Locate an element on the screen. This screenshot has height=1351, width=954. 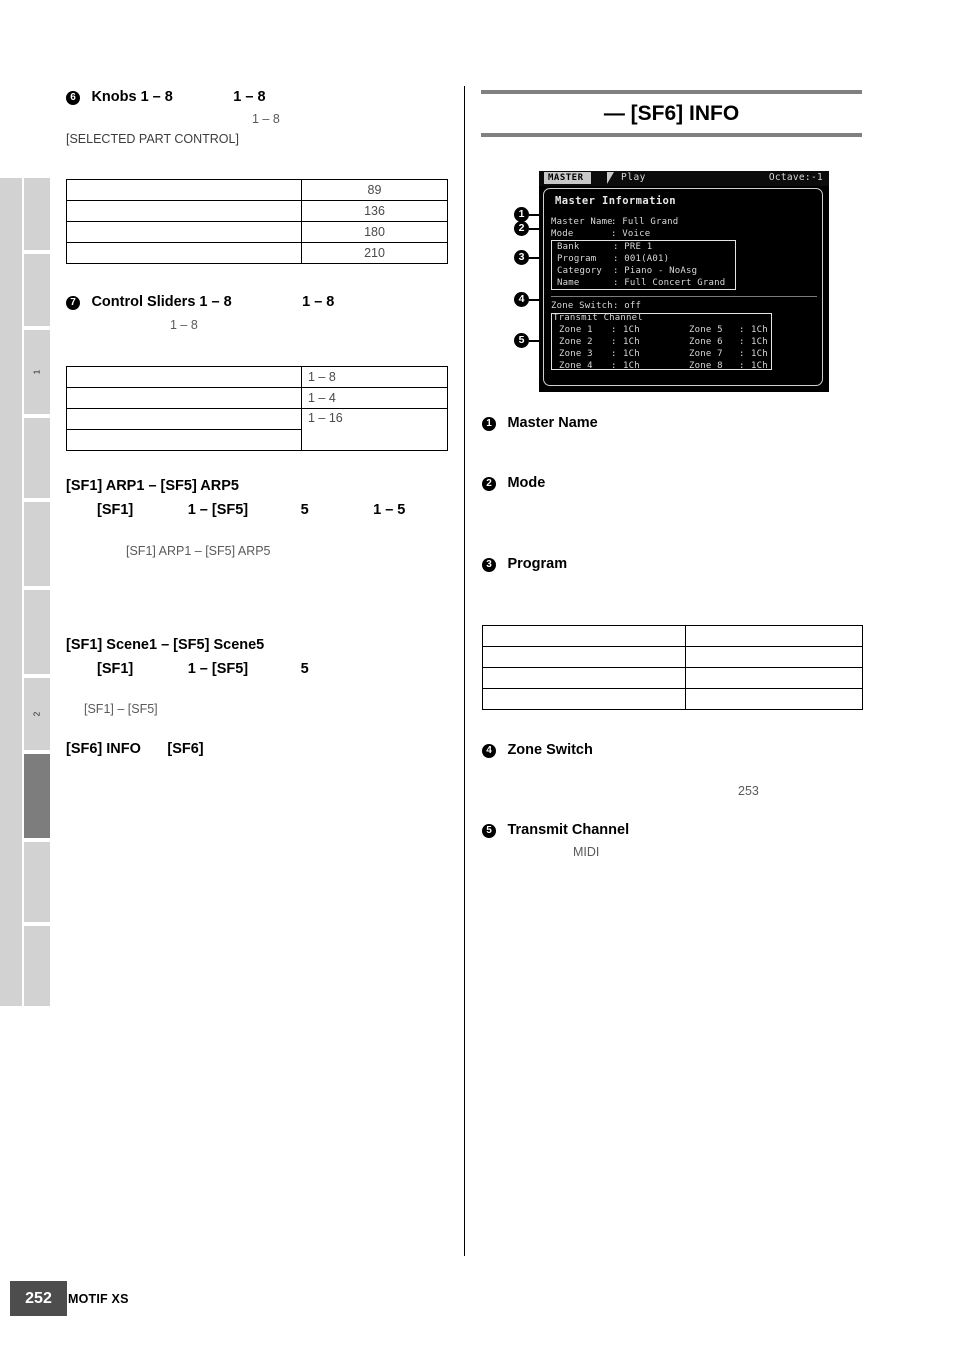
sliders-row-value: 1 – 16 is located at coordinates (374, 429).